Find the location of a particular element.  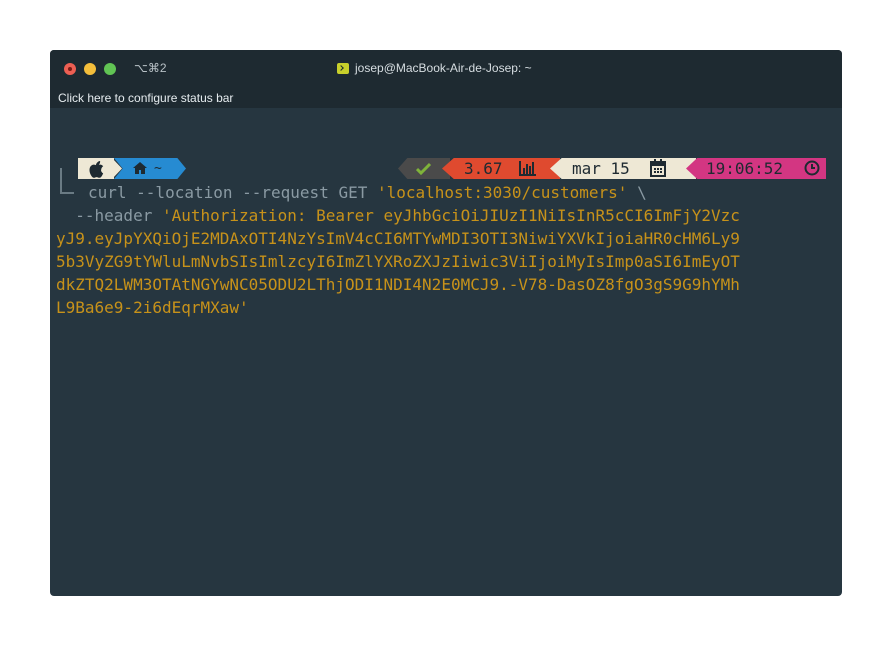

bar-chart-icon is located at coordinates (527, 168).